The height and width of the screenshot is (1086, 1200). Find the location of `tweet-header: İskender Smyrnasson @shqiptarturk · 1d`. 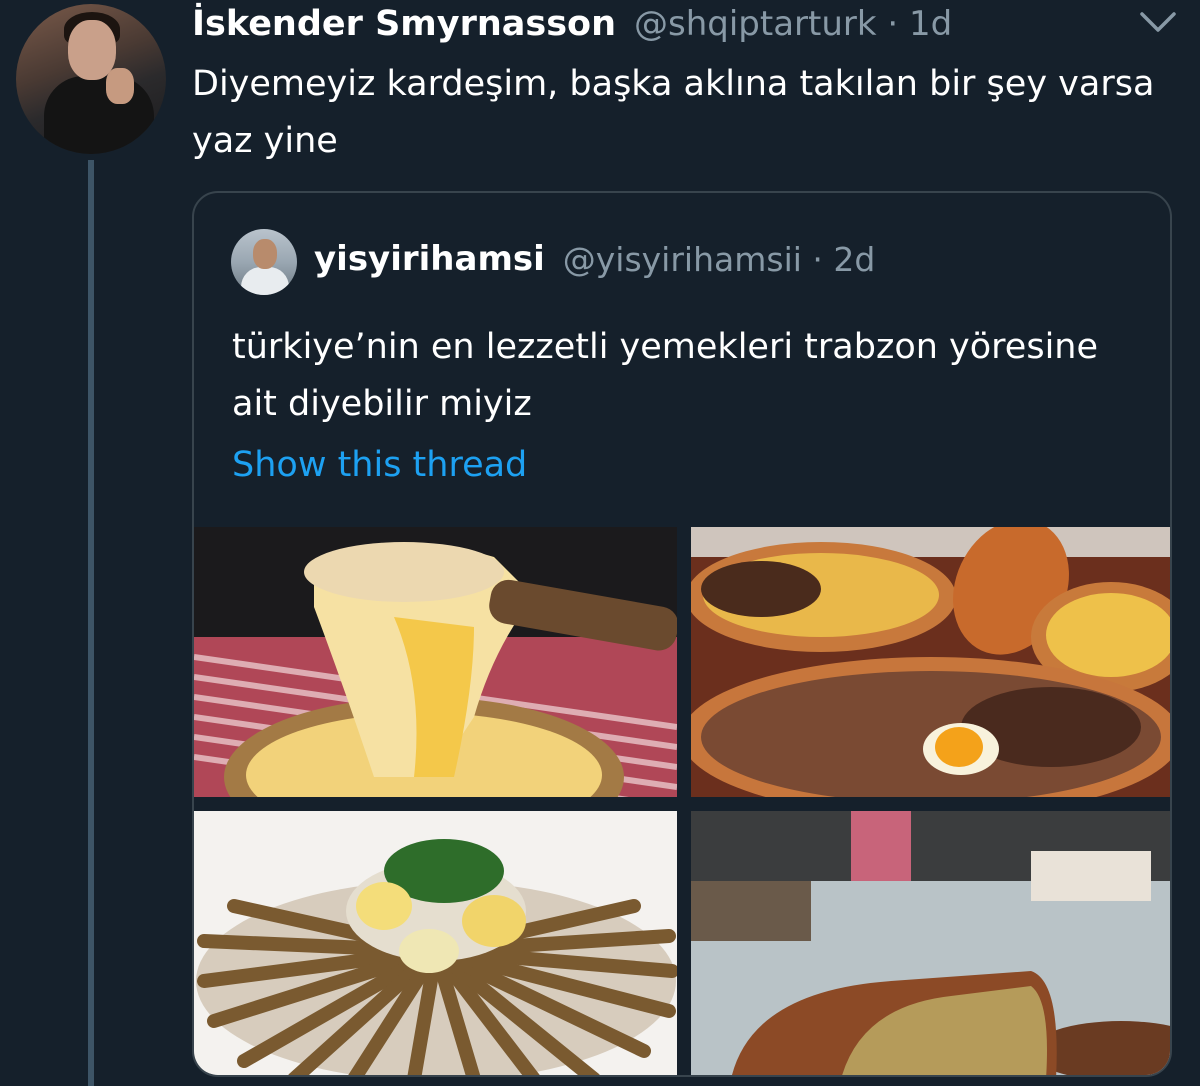

tweet-header: İskender Smyrnasson @shqiptarturk · 1d is located at coordinates (572, 24).